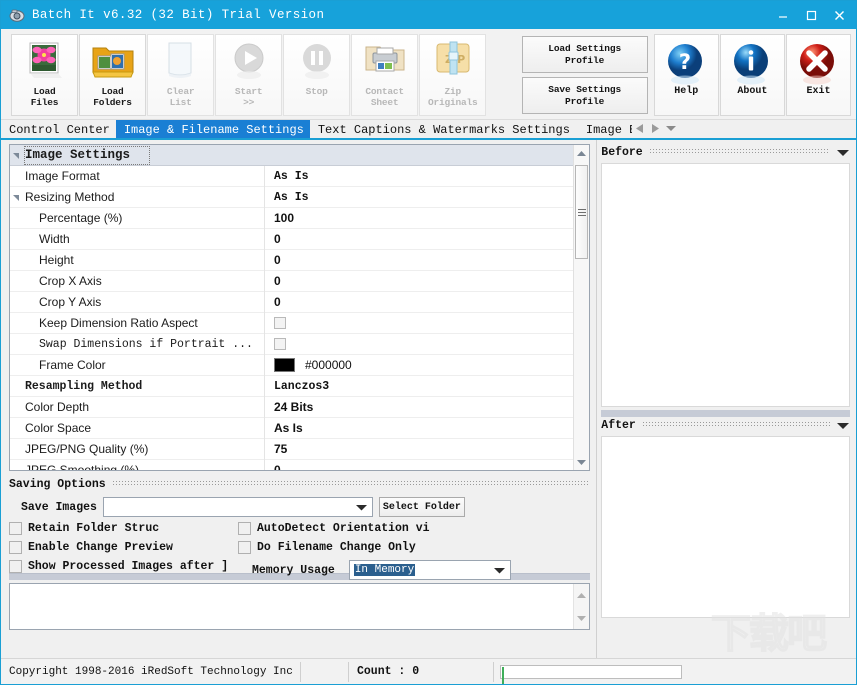 This screenshot has height=685, width=857. I want to click on scrollbar-thumb, so click(582, 212).